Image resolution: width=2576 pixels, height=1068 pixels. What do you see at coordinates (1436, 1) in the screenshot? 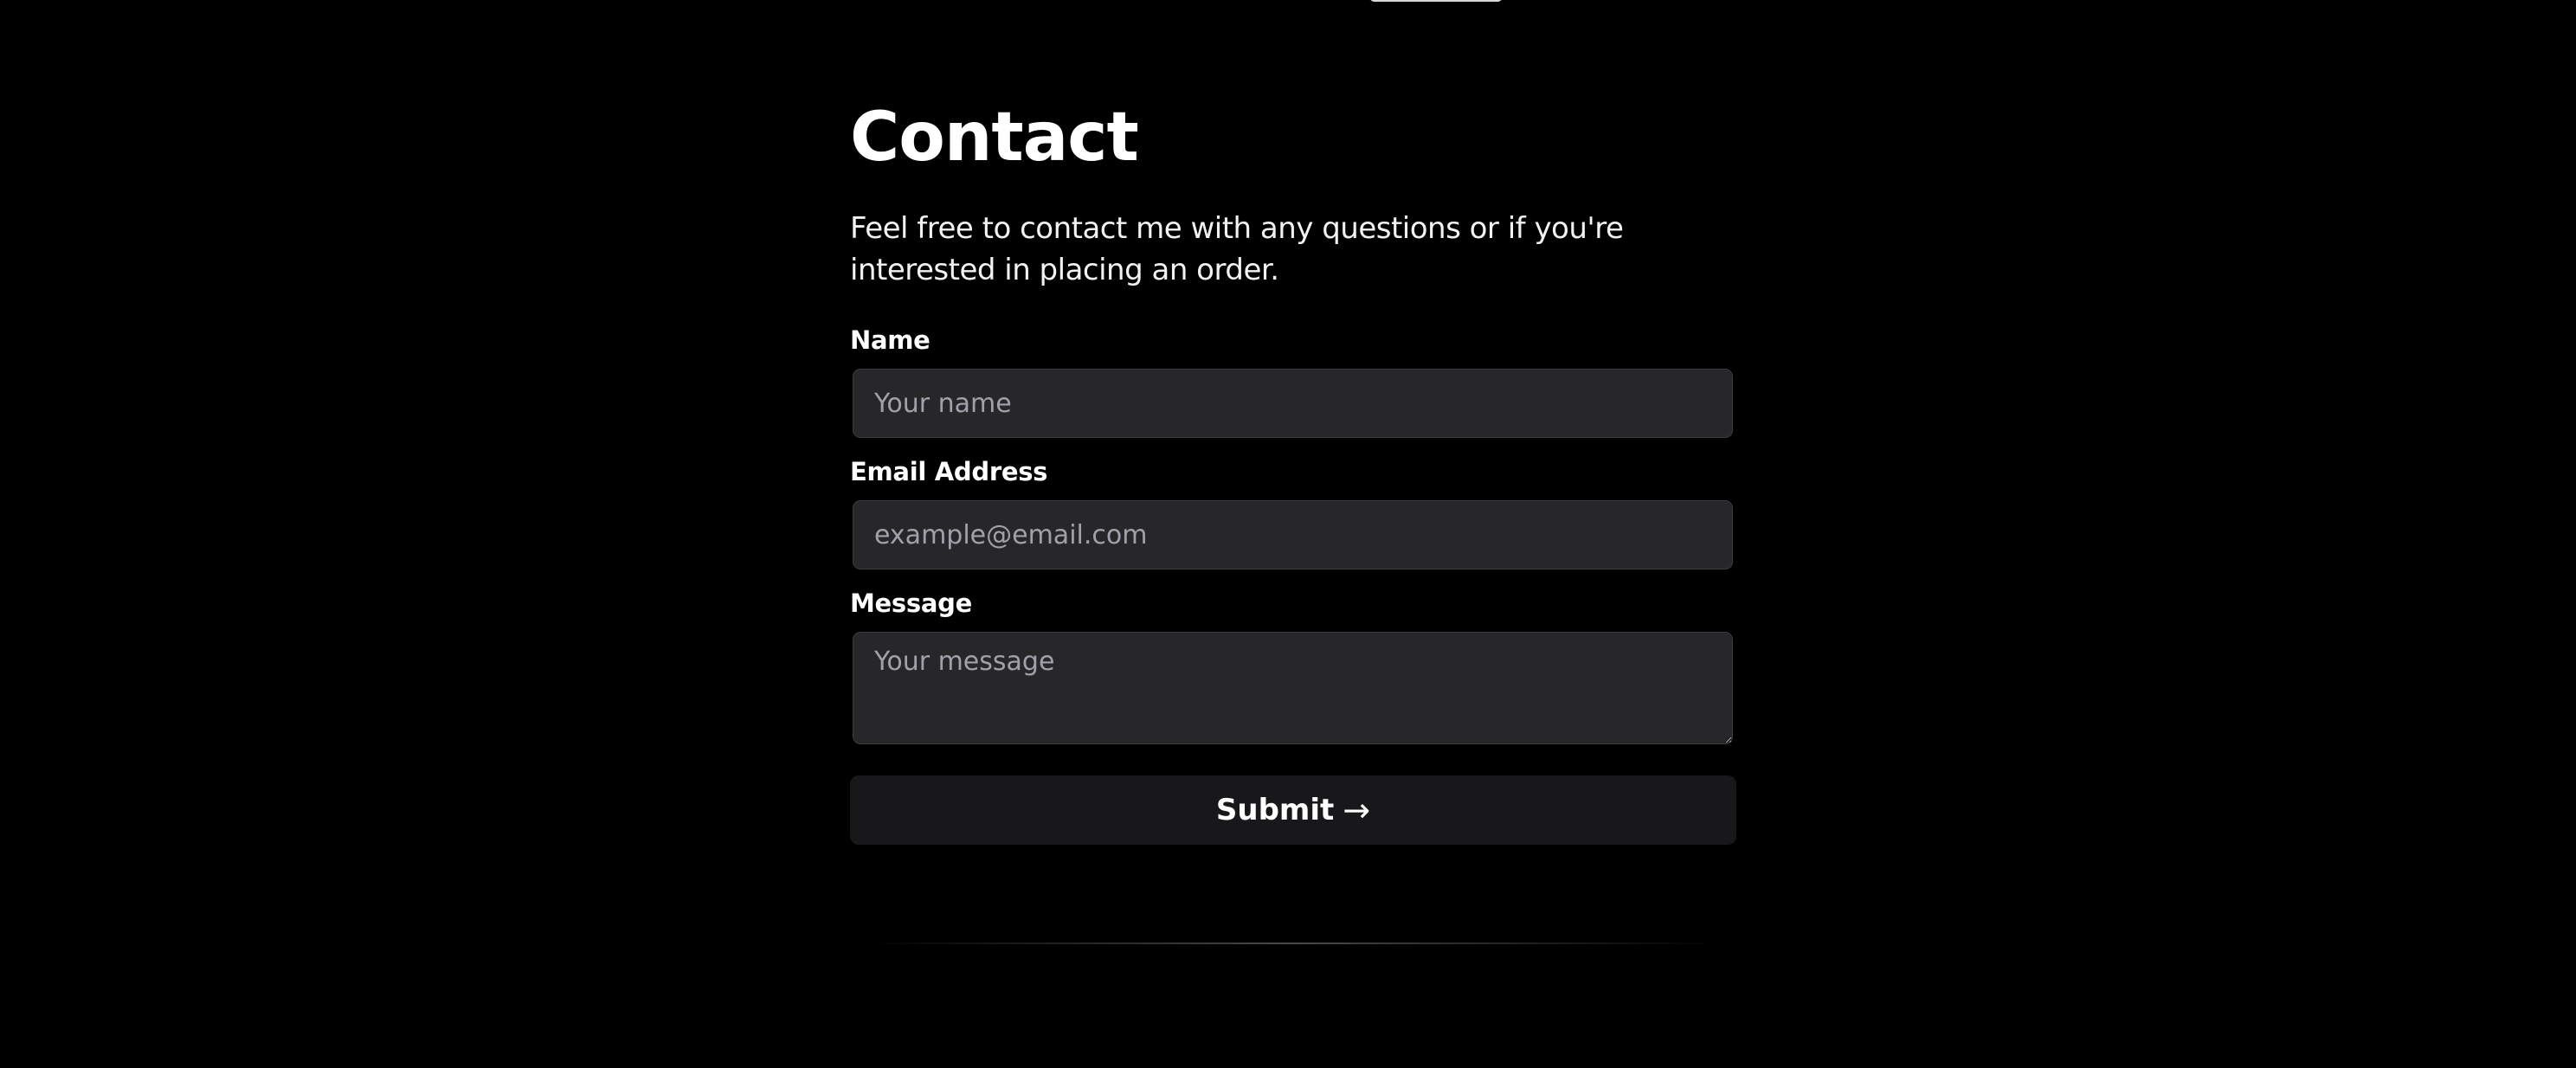
I see `top-navigation-pill` at bounding box center [1436, 1].